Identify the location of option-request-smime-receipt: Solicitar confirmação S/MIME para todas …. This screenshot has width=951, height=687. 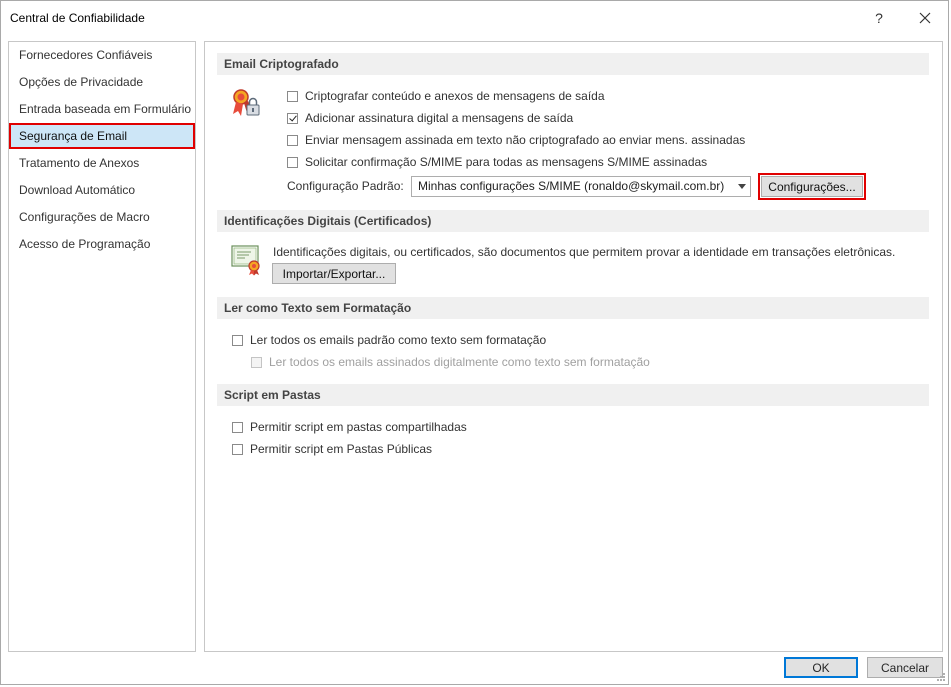
(497, 162).